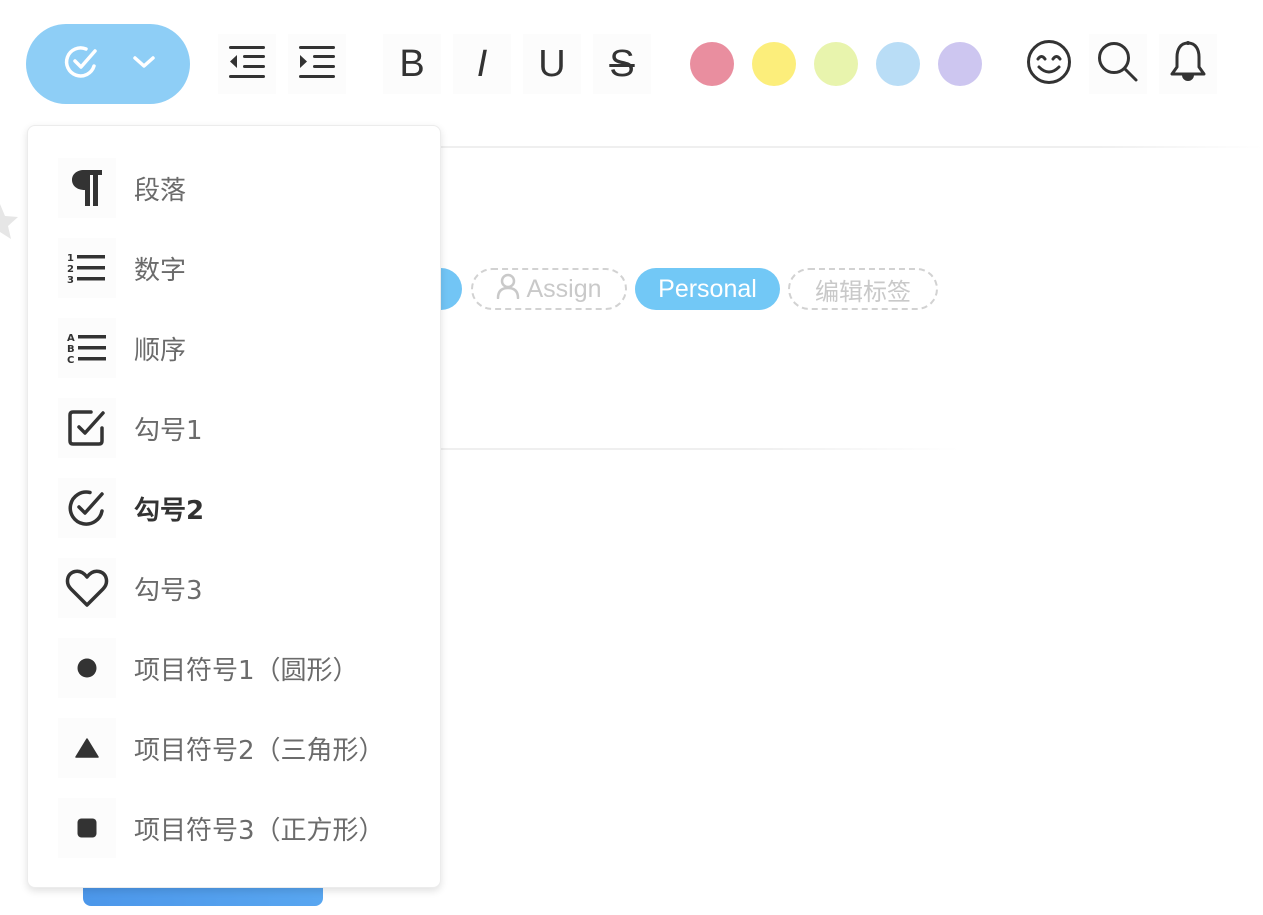 The width and height of the screenshot is (1263, 915). Describe the element at coordinates (712, 64) in the screenshot. I see `color-swatch-red` at that location.